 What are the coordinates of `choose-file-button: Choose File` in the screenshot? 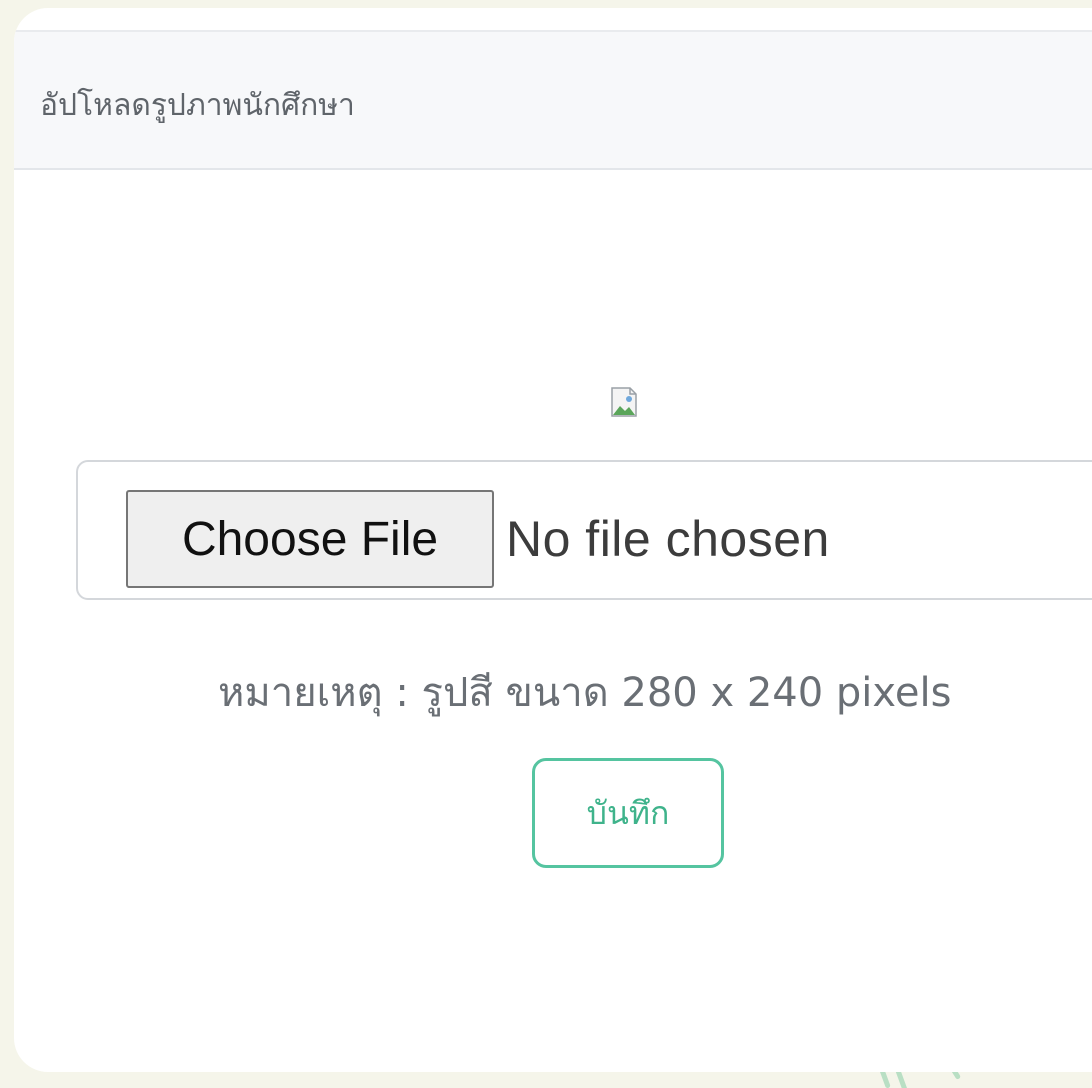 It's located at (310, 539).